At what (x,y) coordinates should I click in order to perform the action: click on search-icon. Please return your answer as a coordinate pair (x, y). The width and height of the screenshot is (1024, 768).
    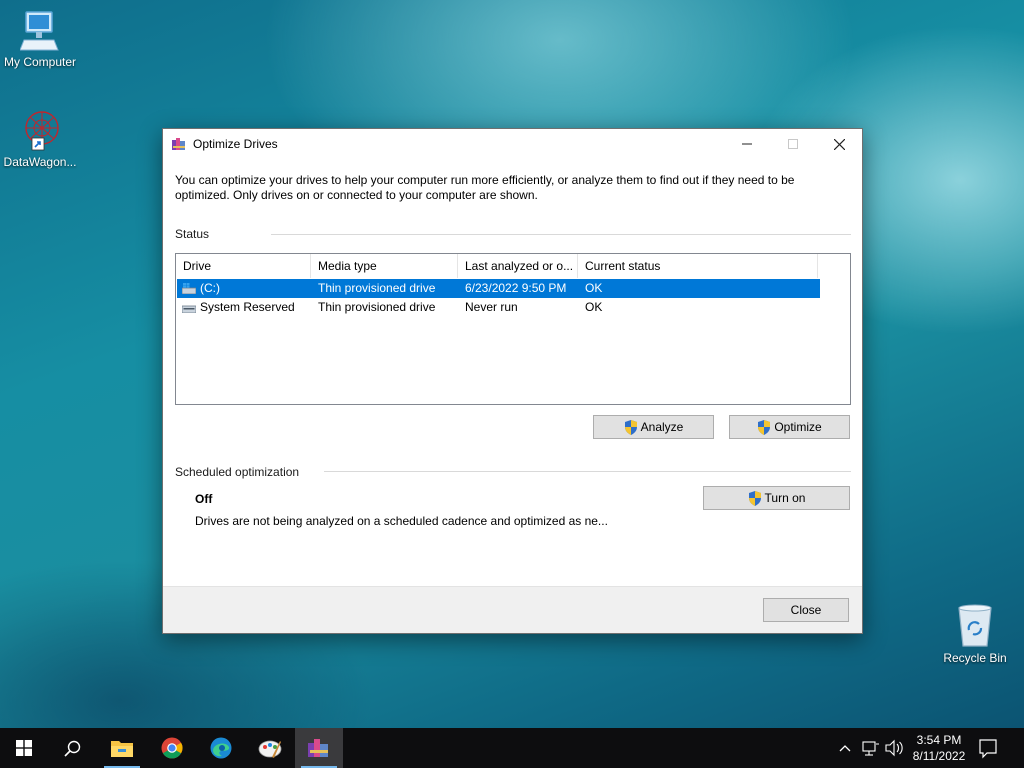
    Looking at the image, I should click on (71, 748).